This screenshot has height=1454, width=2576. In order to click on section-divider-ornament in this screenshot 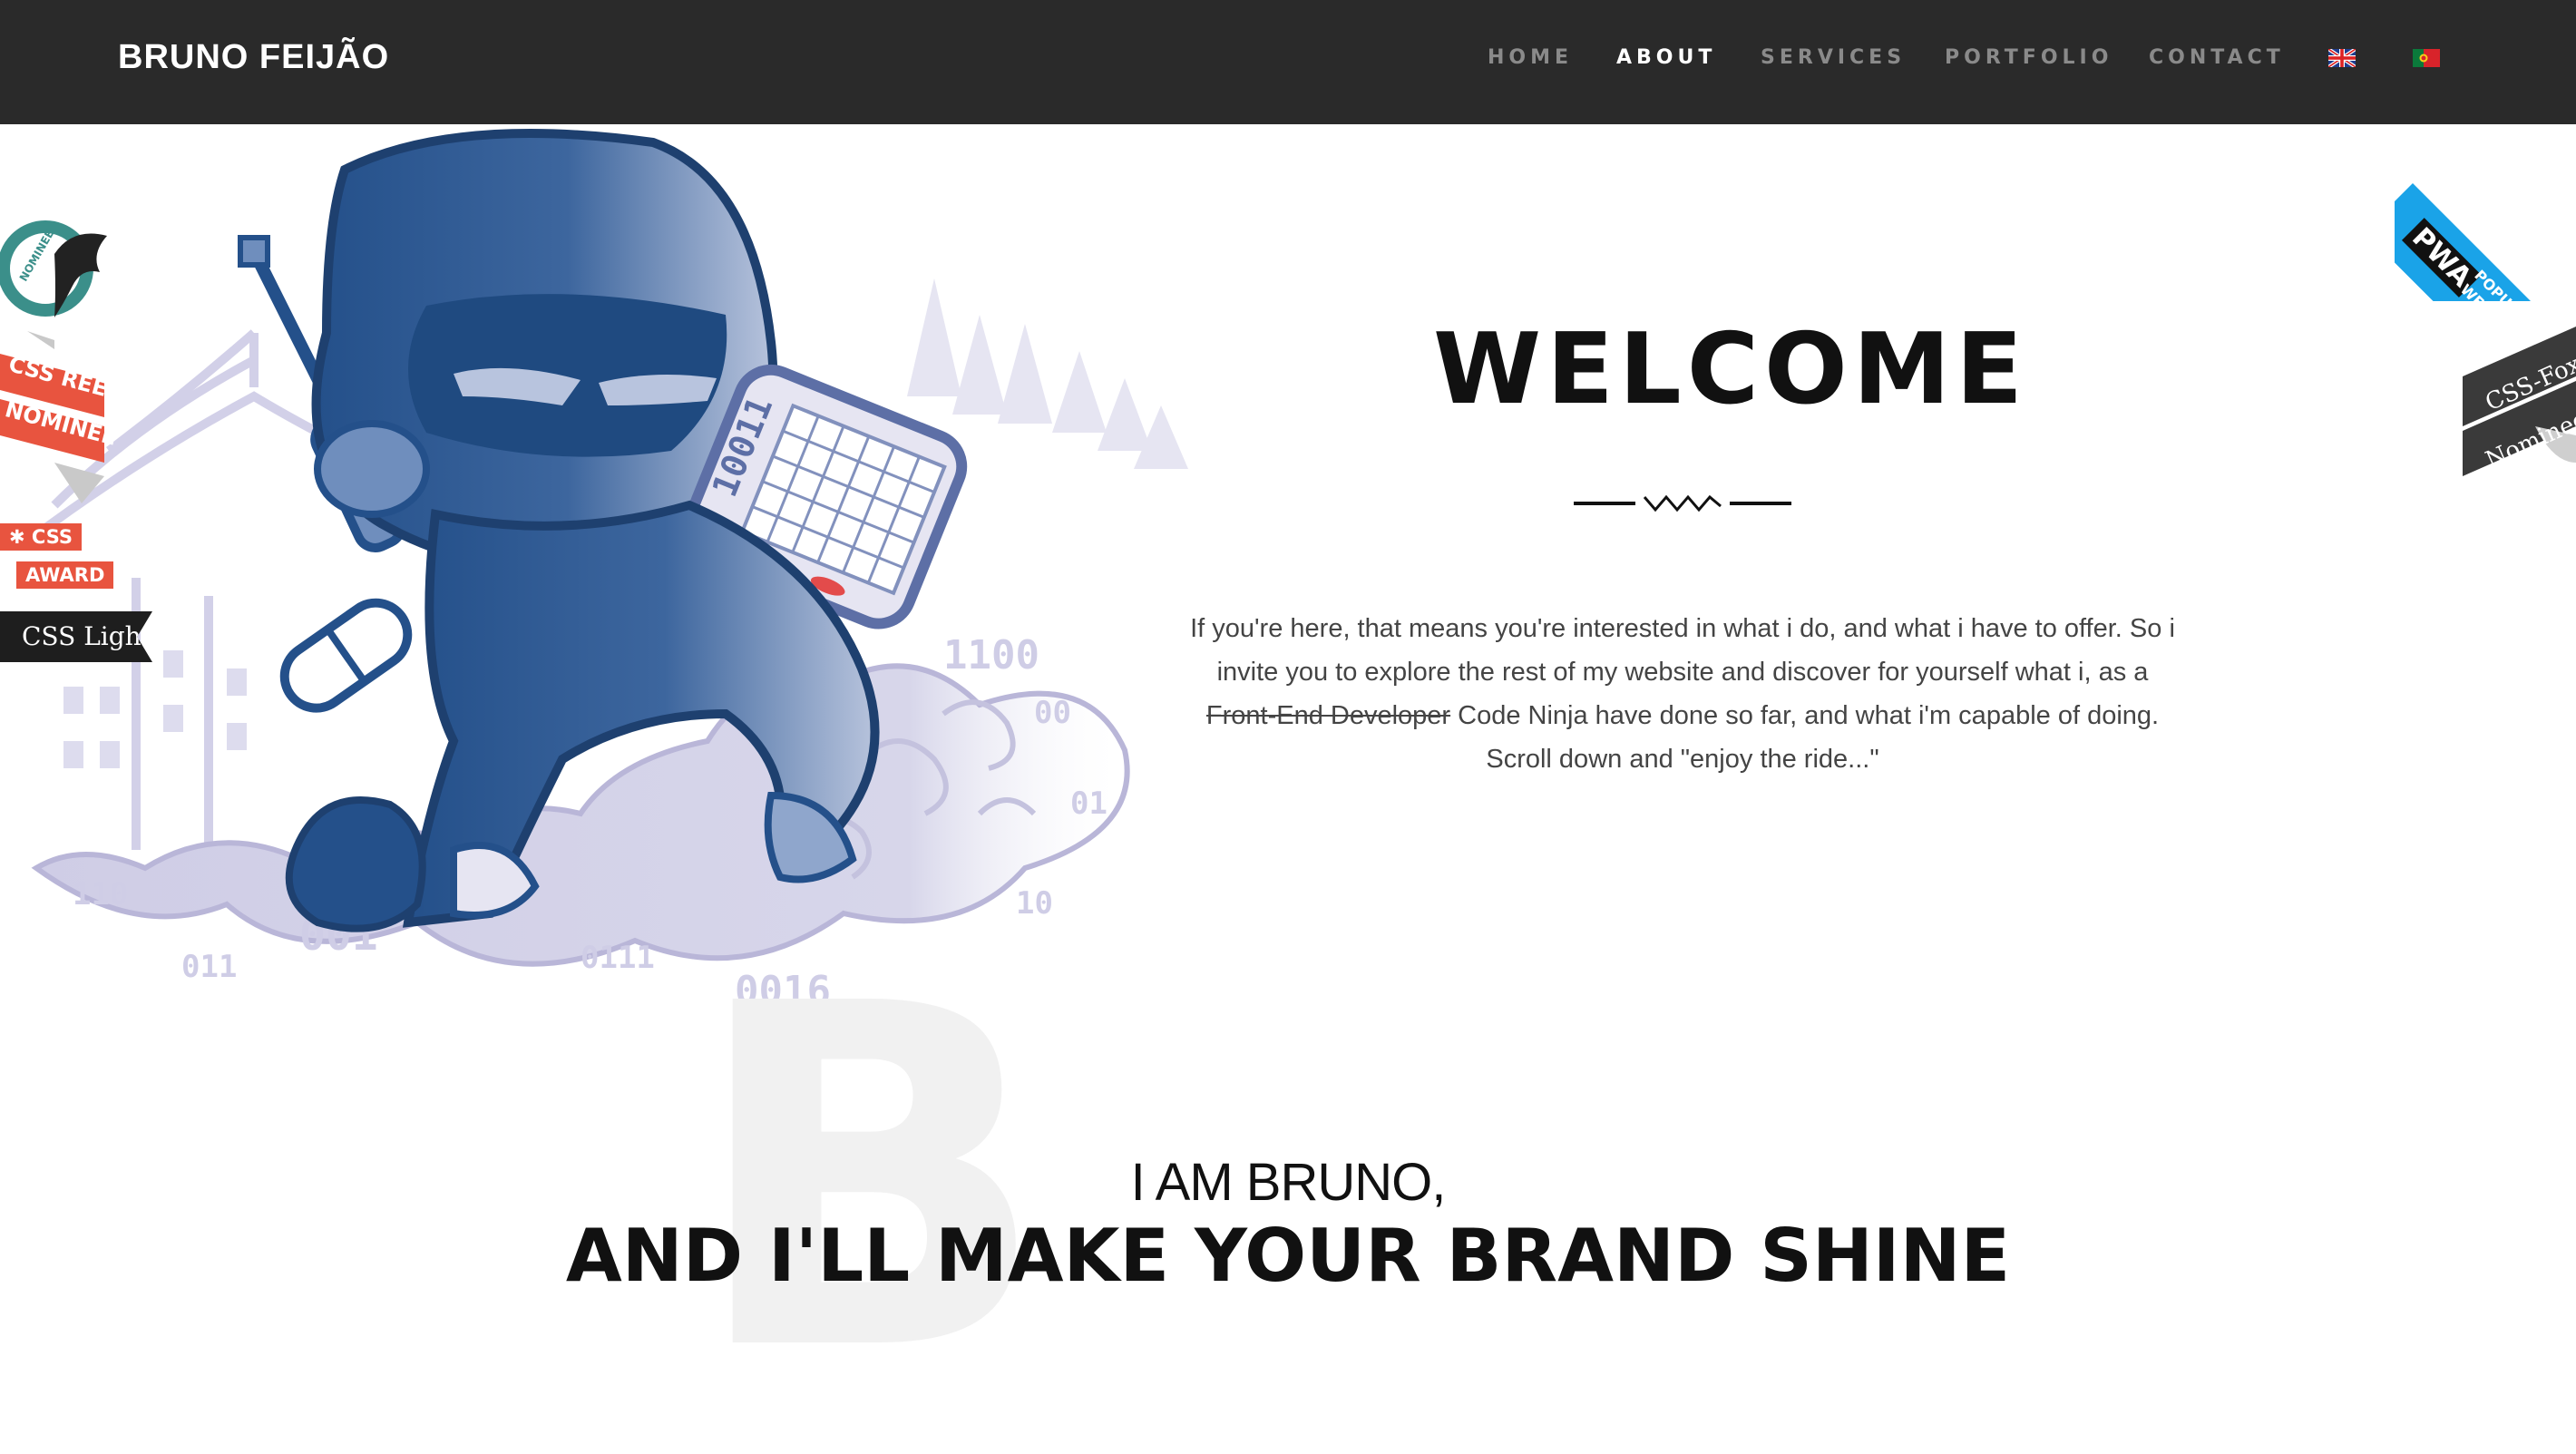, I will do `click(1682, 503)`.